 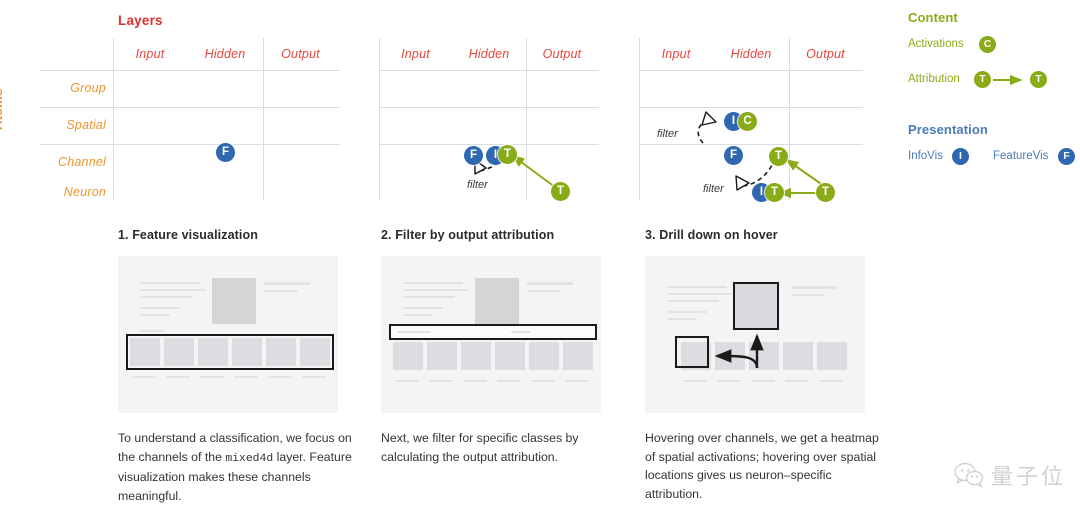 I want to click on matrix-row-label-neuron: Neuron, so click(x=84, y=192).